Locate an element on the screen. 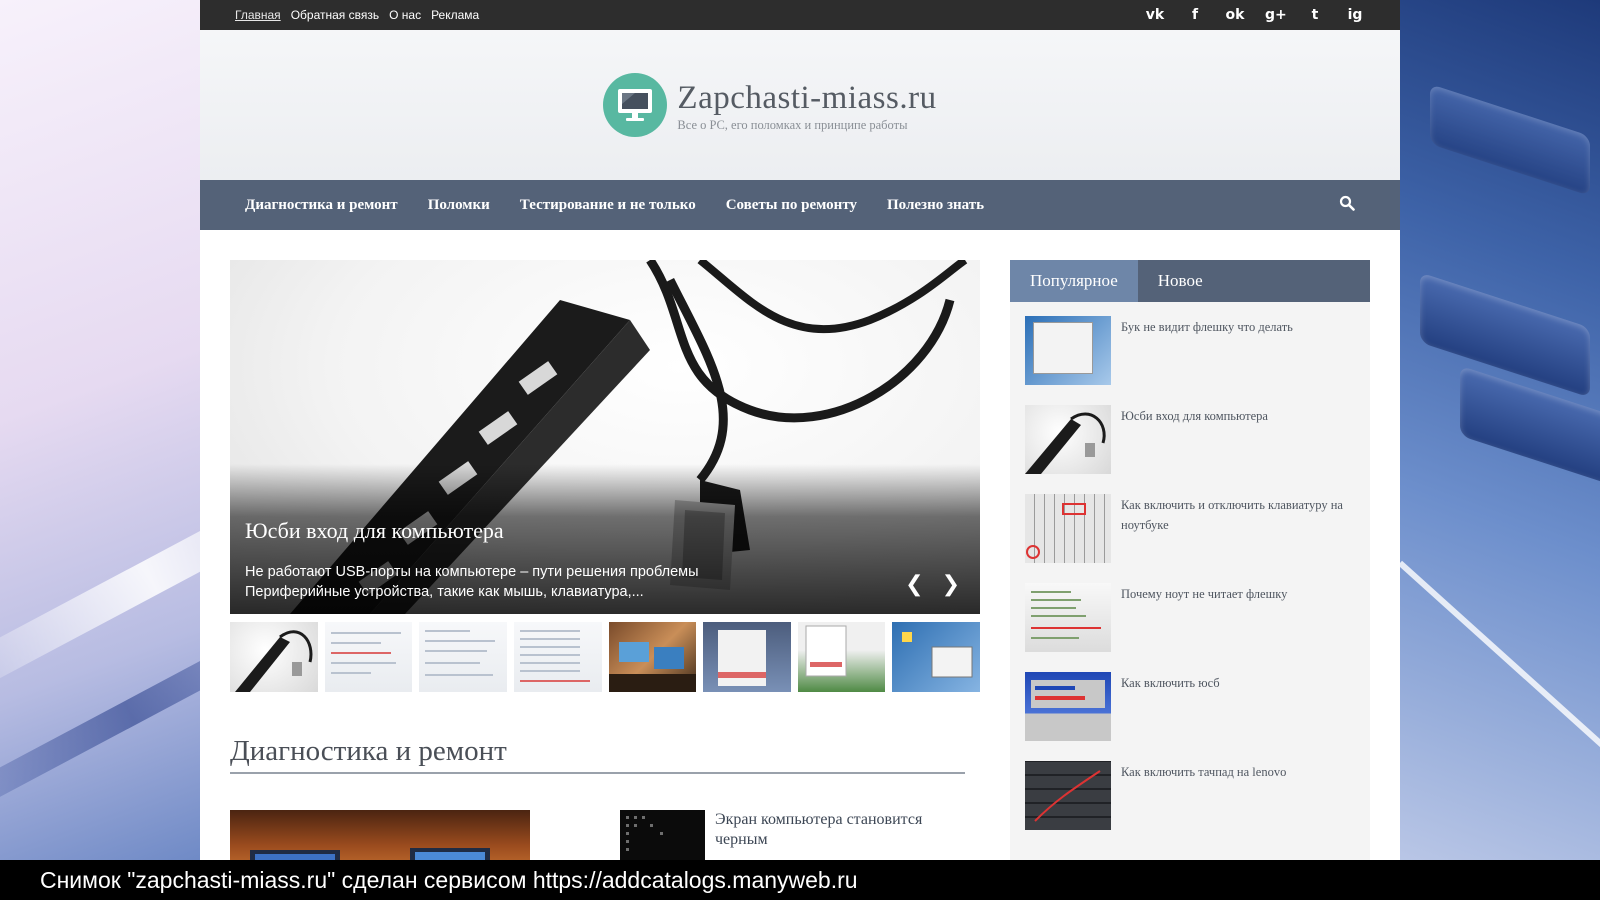 The height and width of the screenshot is (900, 1600). site-tagline: Все о PC, его поломках и принципе работы is located at coordinates (792, 124).